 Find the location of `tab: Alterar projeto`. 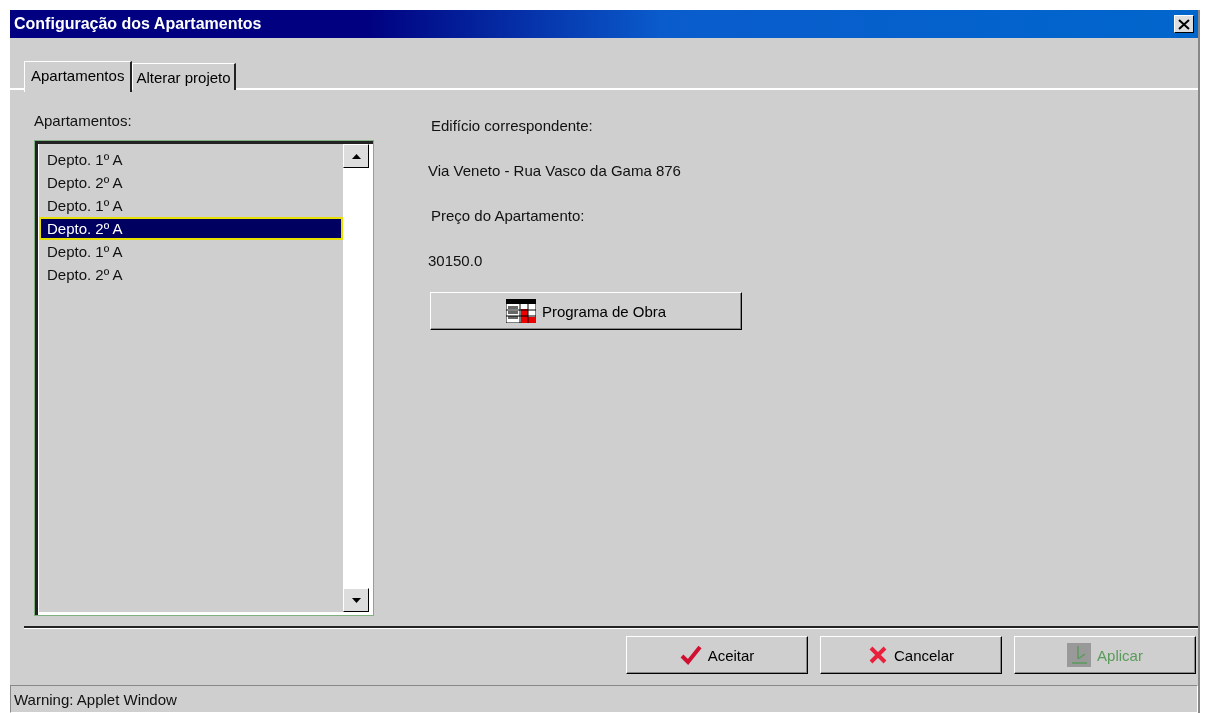

tab: Alterar projeto is located at coordinates (184, 76).